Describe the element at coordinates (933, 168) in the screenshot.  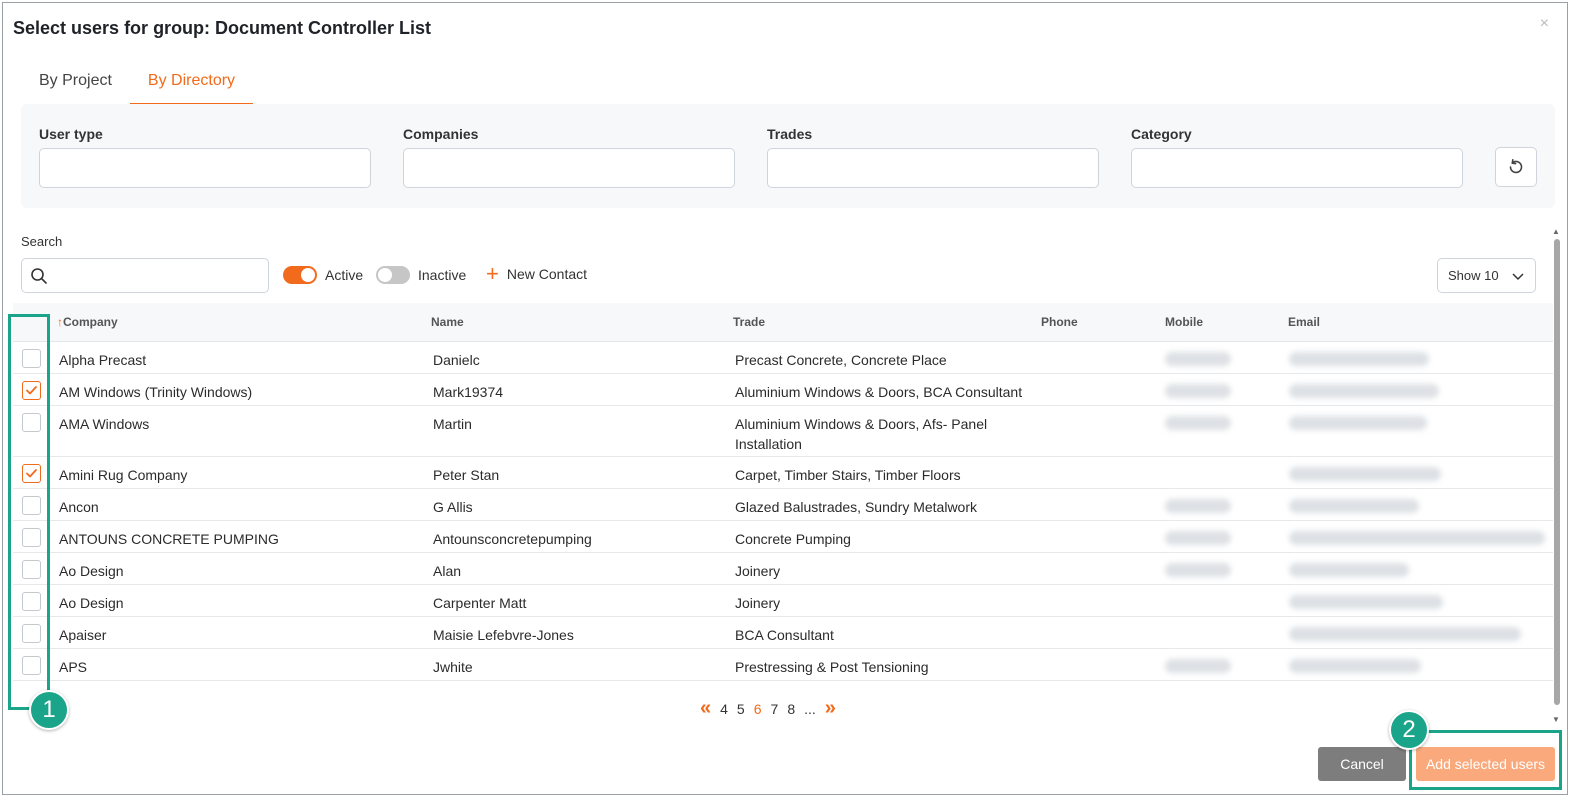
I see `trades-select` at that location.